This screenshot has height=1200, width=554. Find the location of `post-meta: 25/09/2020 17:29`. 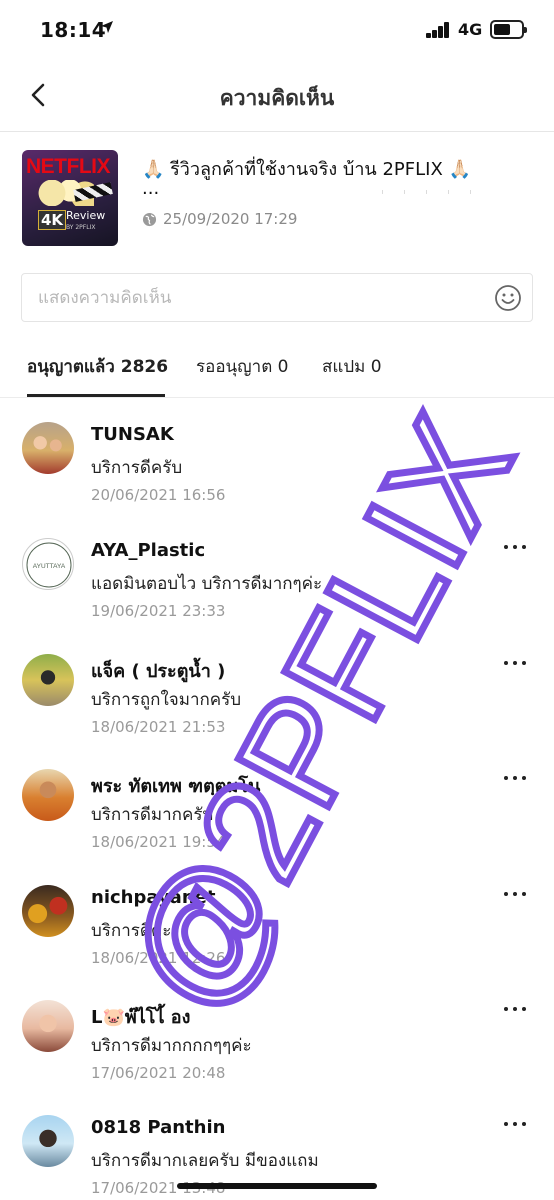

post-meta: 25/09/2020 17:29 is located at coordinates (219, 219).